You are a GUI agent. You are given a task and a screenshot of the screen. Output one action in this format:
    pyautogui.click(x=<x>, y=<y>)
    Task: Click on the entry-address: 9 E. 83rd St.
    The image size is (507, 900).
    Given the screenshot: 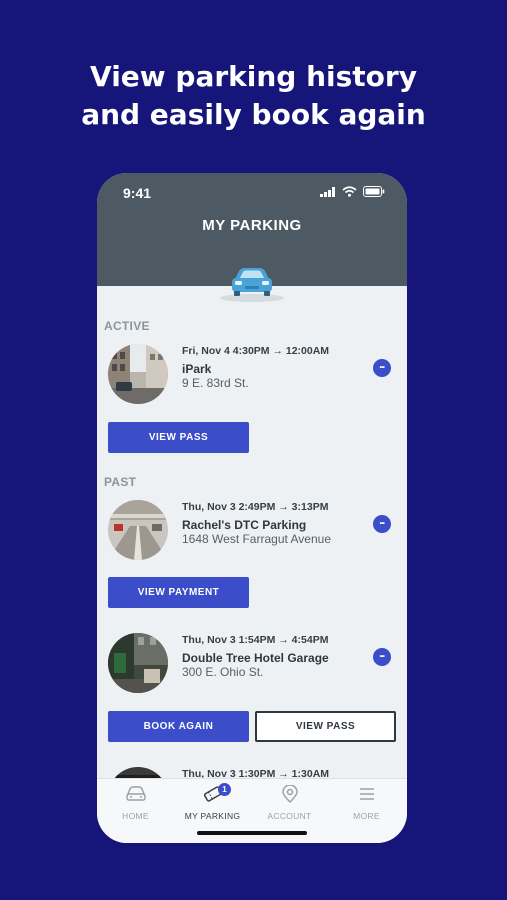 What is the action you would take?
    pyautogui.click(x=215, y=383)
    